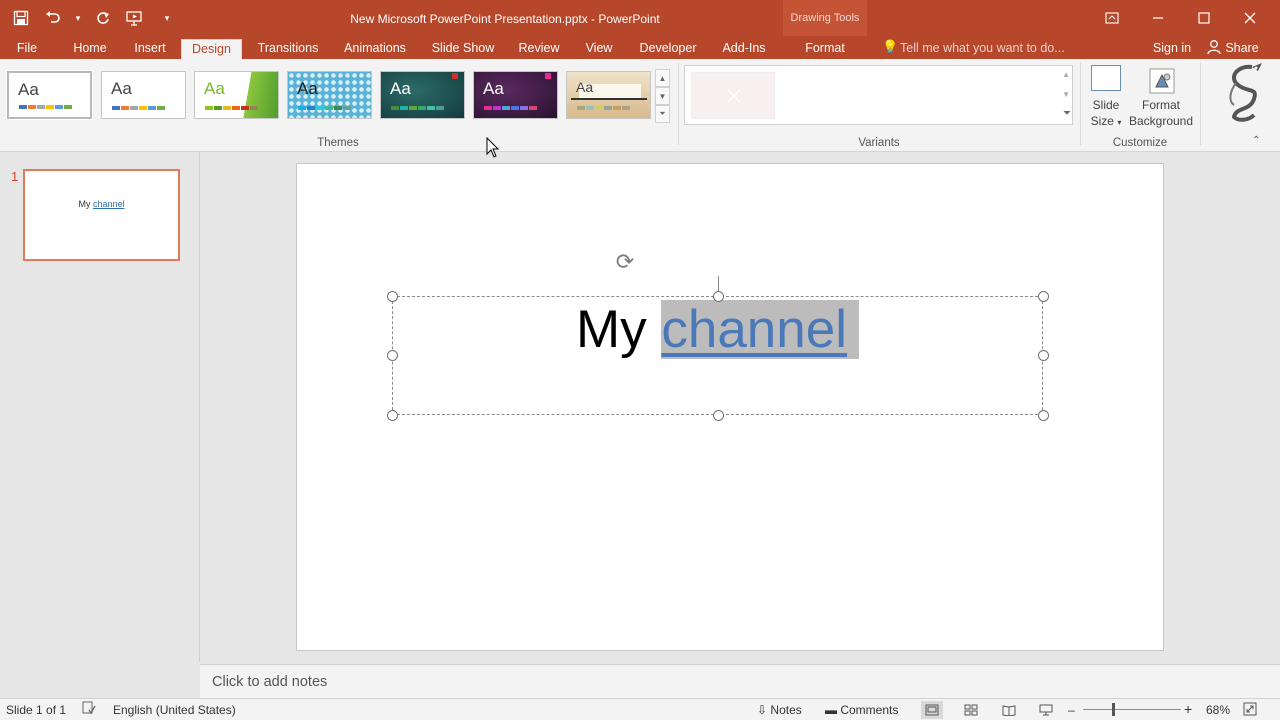  I want to click on customize-group-label: Customize, so click(1140, 143).